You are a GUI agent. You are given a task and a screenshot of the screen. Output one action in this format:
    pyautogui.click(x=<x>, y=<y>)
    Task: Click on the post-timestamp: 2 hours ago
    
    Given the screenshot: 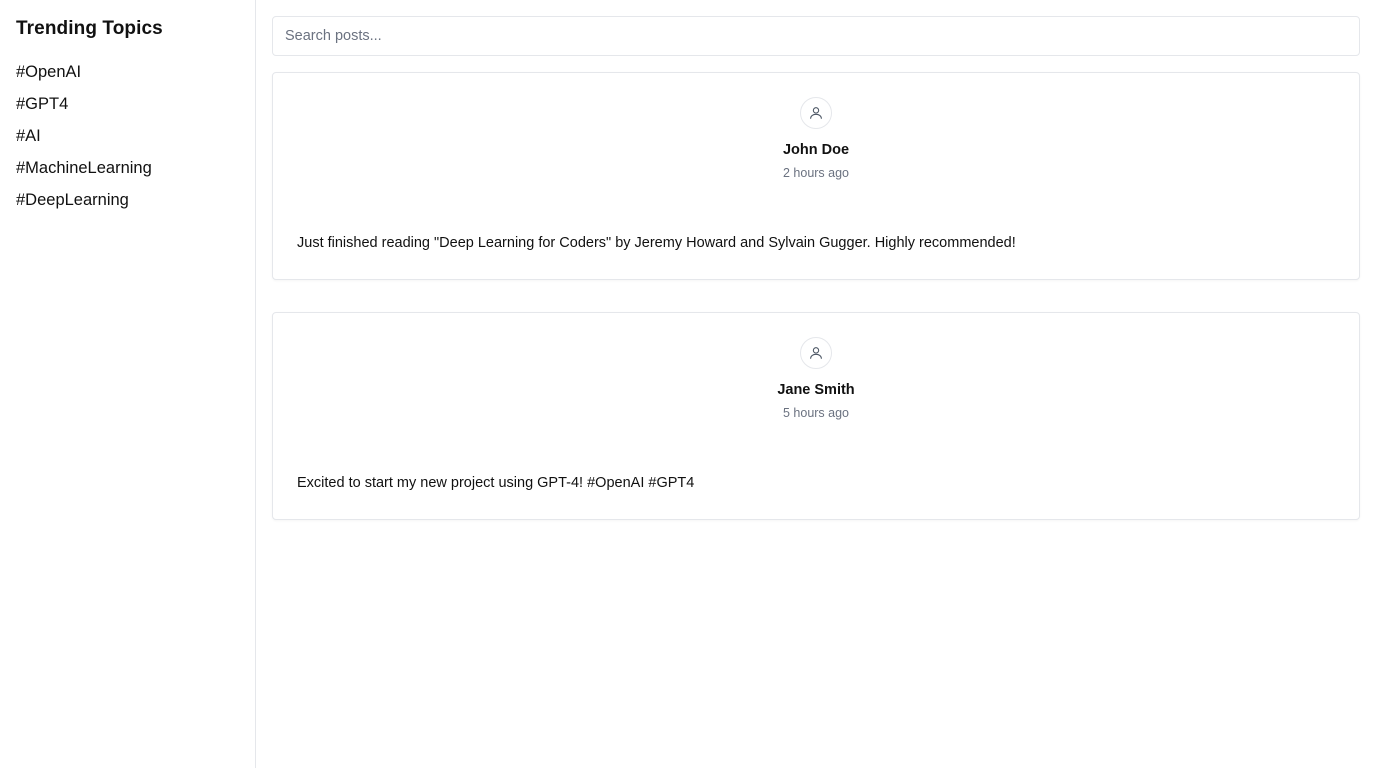 What is the action you would take?
    pyautogui.click(x=816, y=173)
    